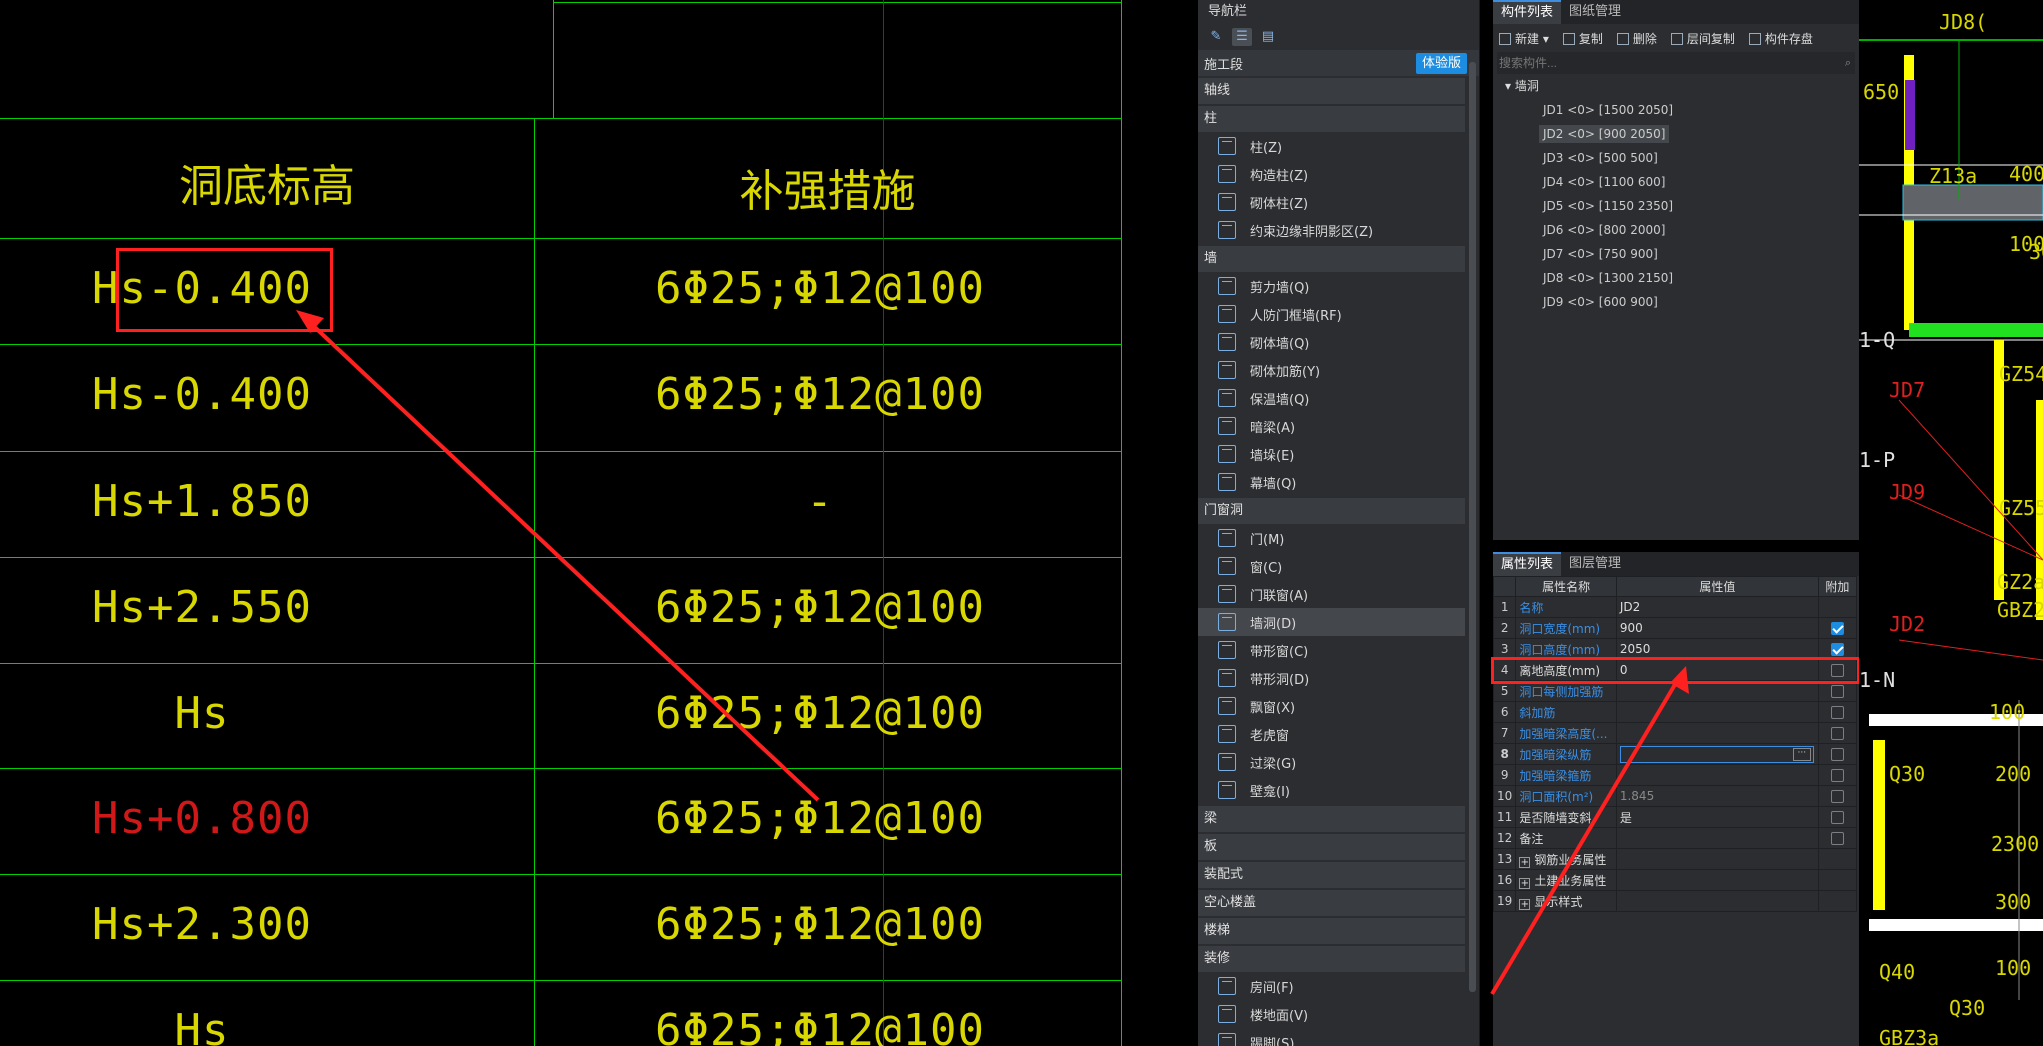  Describe the element at coordinates (1331, 202) in the screenshot. I see `nav-item: 砌体柱(Z)` at that location.